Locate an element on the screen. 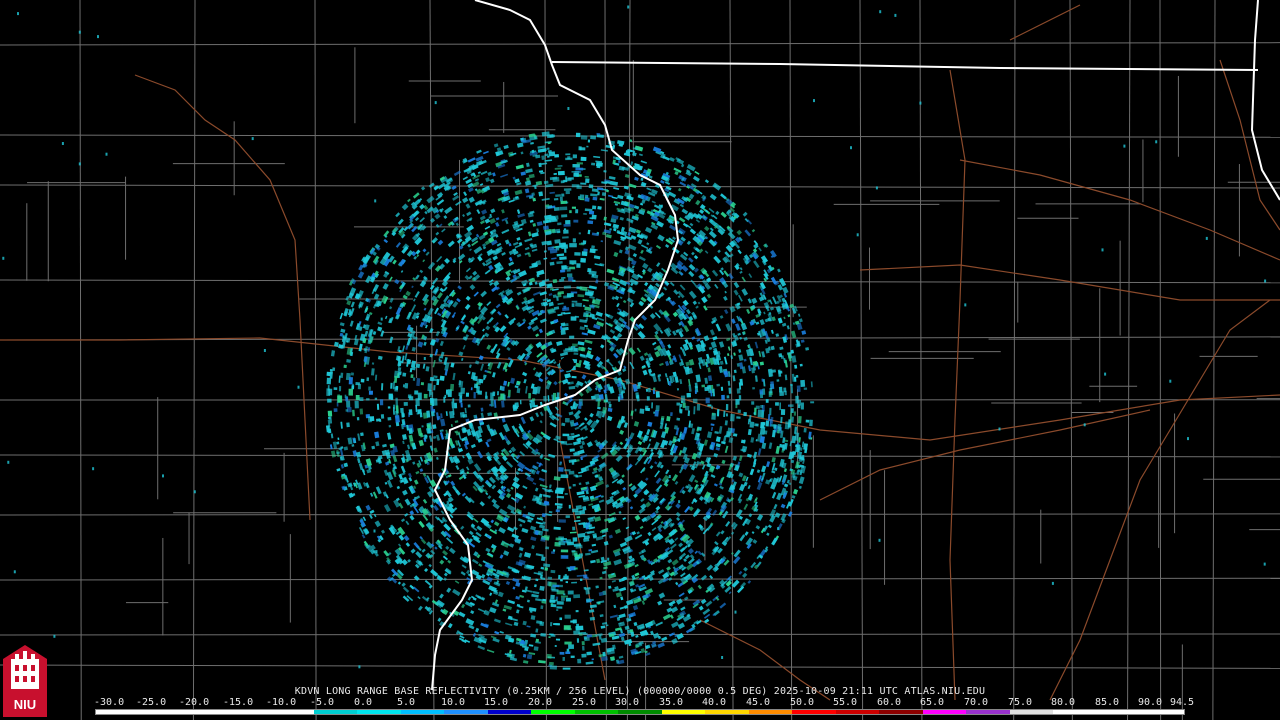 The height and width of the screenshot is (720, 1280). colorscale-bar is located at coordinates (640, 712).